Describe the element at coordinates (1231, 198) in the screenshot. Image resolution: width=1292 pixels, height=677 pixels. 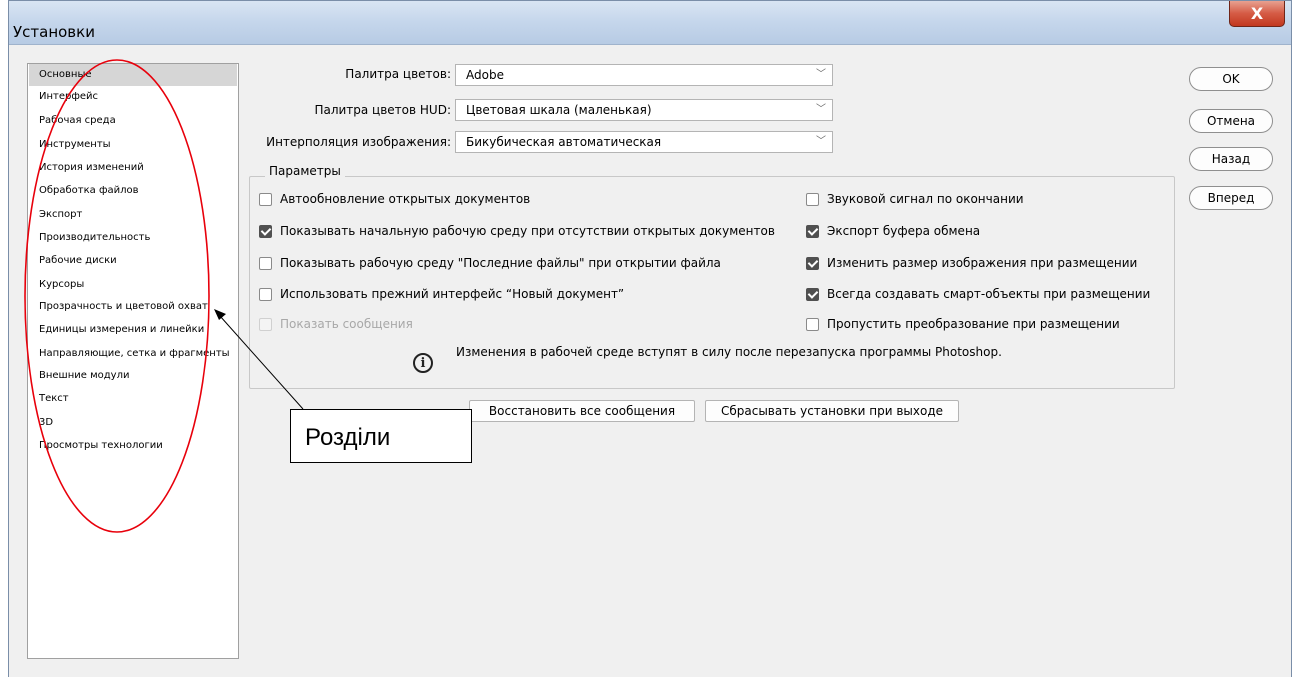
I see `forward-button: Вперед` at that location.